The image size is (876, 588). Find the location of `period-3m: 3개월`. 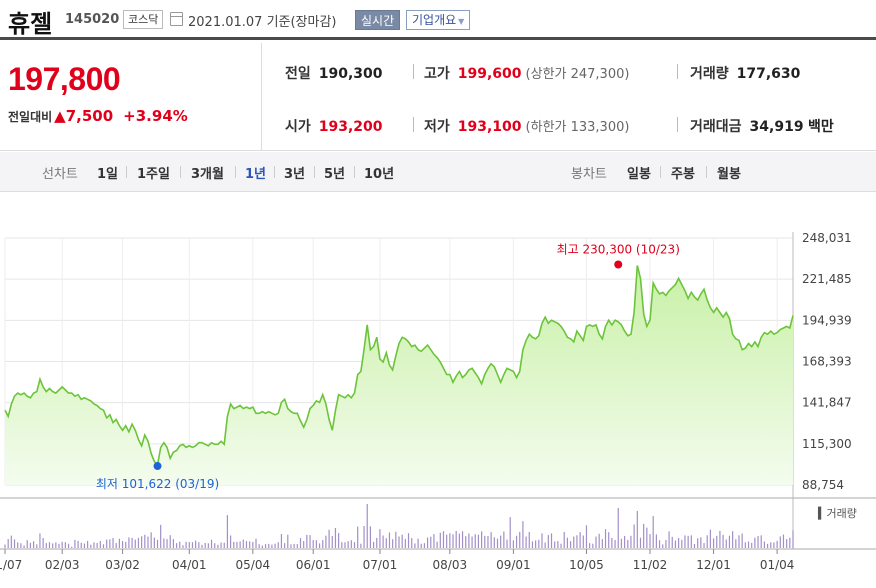

period-3m: 3개월 is located at coordinates (207, 172).